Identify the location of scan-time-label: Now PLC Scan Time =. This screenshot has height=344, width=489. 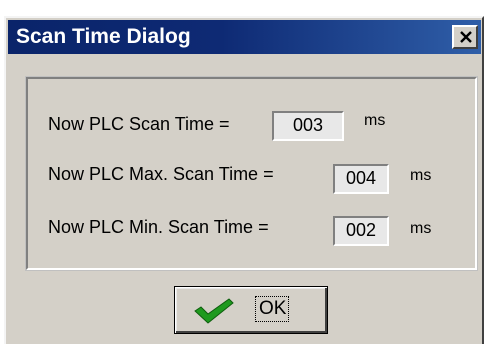
(139, 124).